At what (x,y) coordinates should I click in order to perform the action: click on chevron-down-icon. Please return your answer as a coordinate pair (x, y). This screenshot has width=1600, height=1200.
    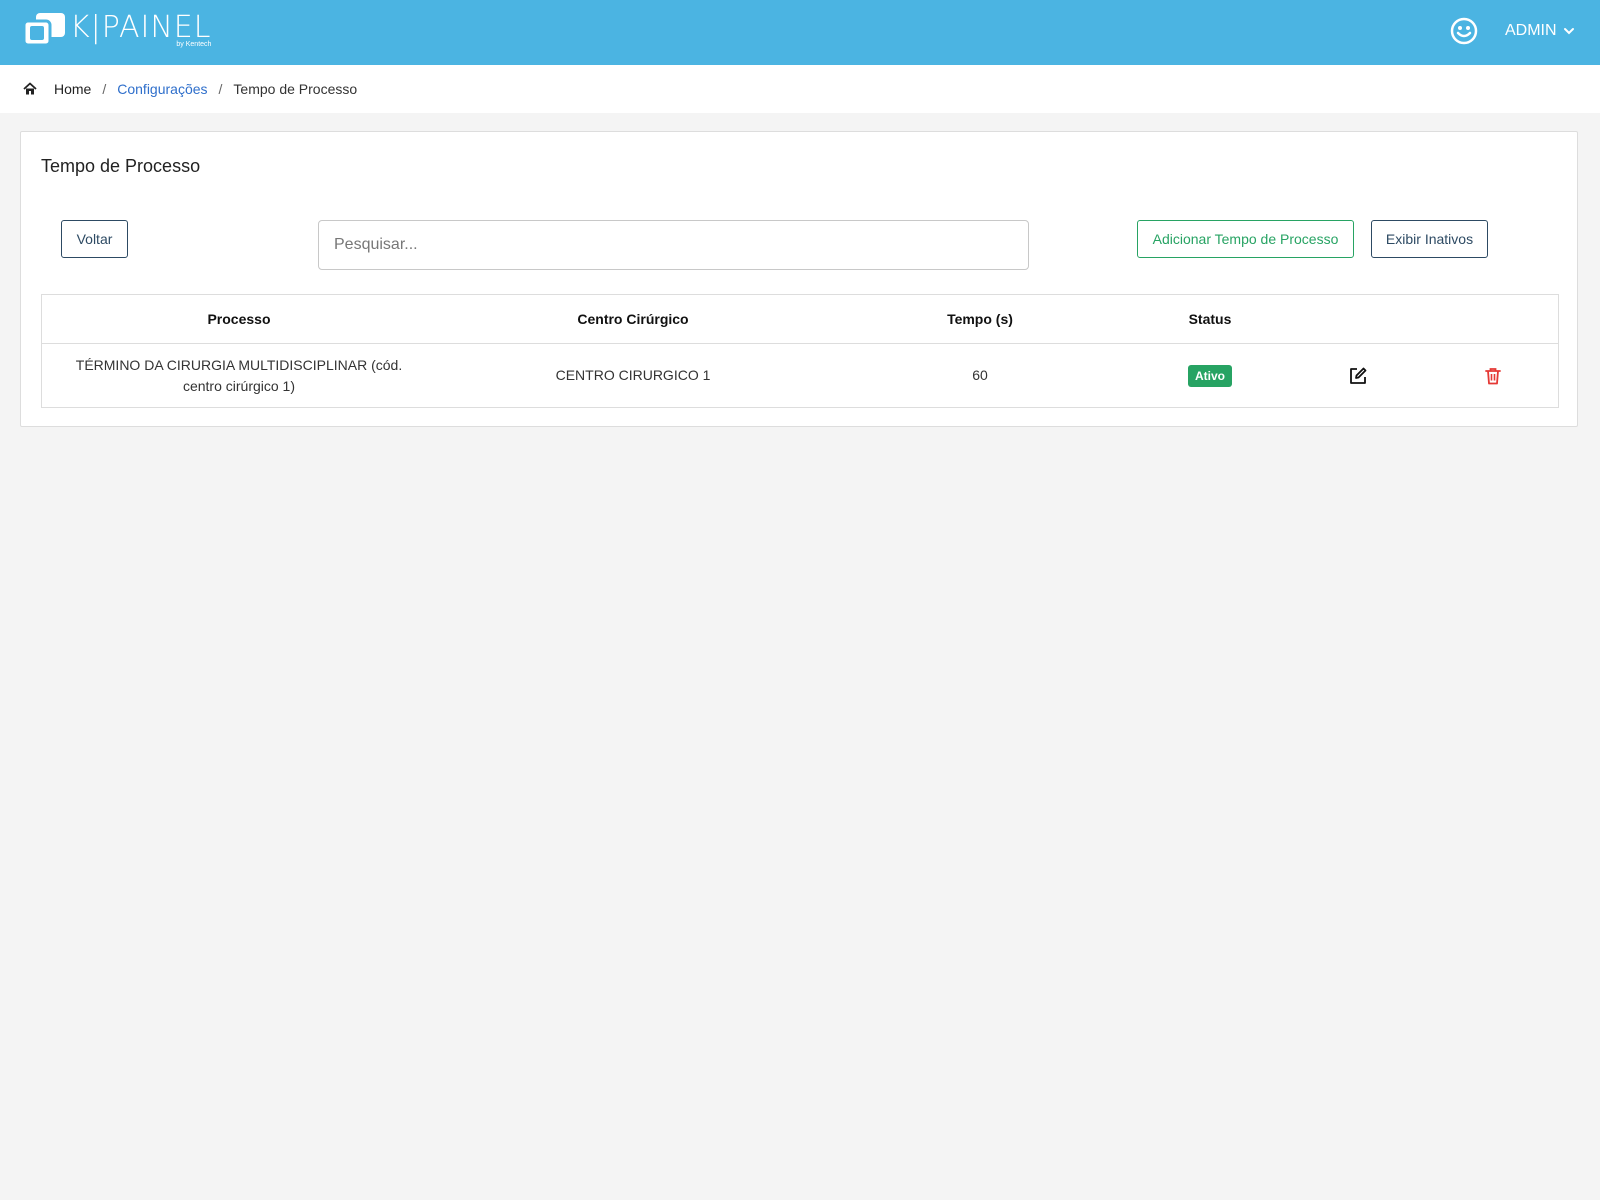
    Looking at the image, I should click on (1568, 31).